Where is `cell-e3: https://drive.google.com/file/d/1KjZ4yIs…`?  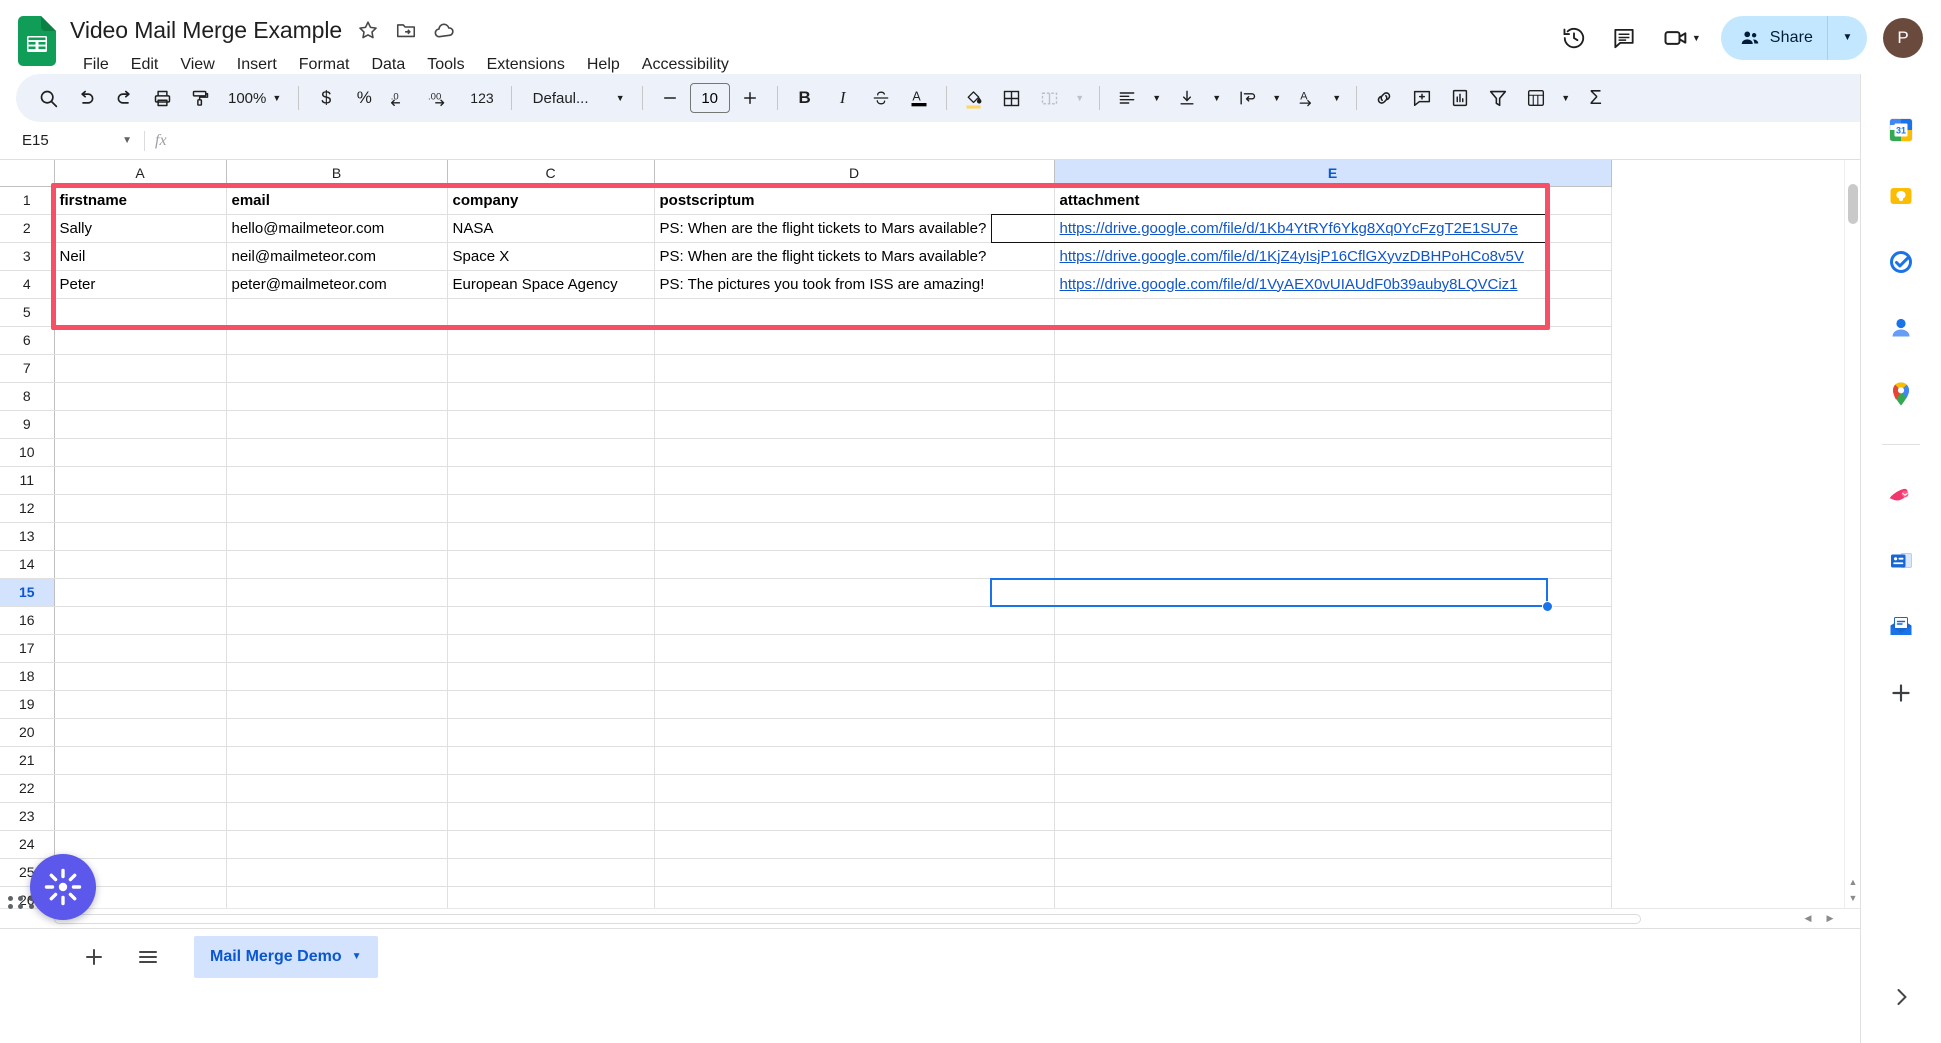
cell-e3: https://drive.google.com/file/d/1KjZ4yIs… is located at coordinates (1333, 256).